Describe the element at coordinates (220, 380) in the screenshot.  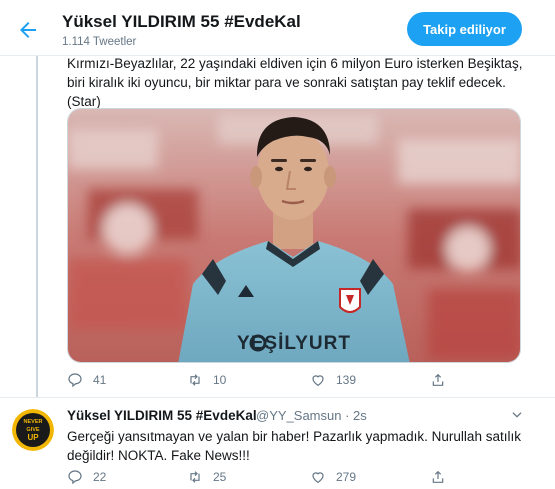
I see `retweet-count: 10` at that location.